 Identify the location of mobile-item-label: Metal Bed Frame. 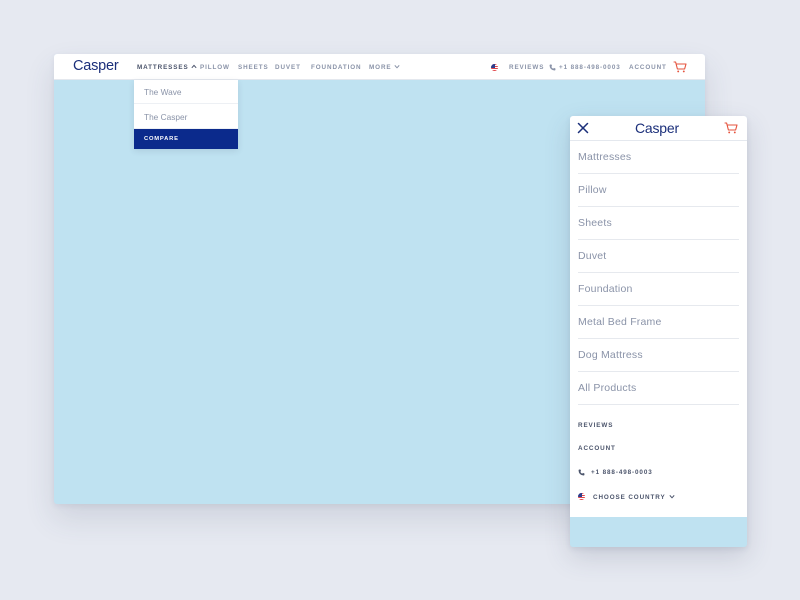
(620, 322).